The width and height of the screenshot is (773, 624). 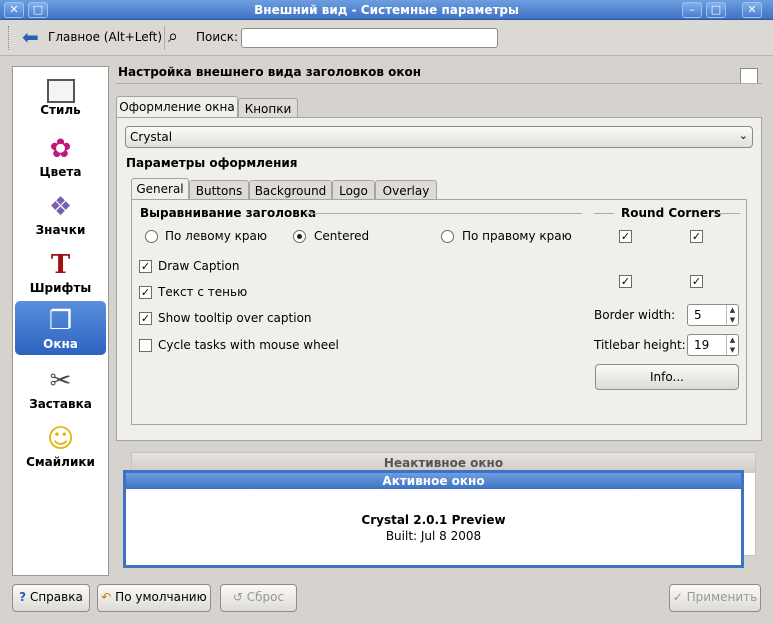 I want to click on text-shadow-label: Текст с тенью, so click(x=203, y=292).